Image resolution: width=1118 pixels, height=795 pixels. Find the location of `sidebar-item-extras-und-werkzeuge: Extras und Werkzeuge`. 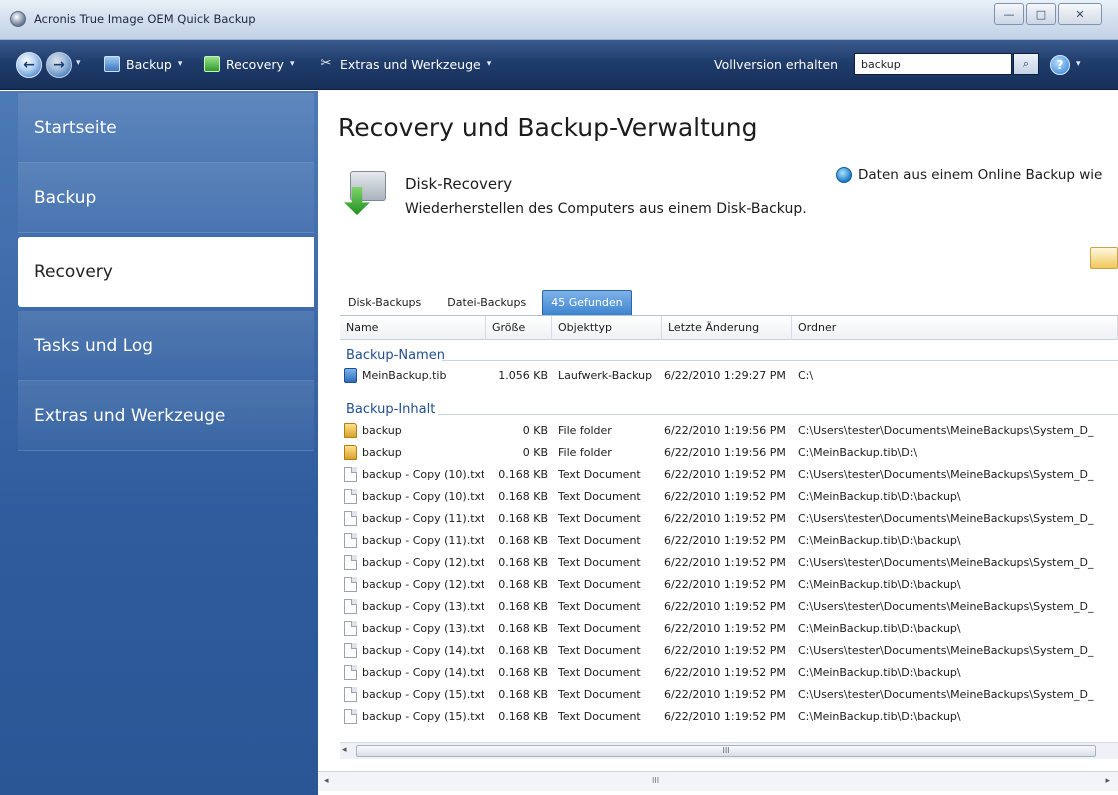

sidebar-item-extras-und-werkzeuge: Extras und Werkzeuge is located at coordinates (166, 416).